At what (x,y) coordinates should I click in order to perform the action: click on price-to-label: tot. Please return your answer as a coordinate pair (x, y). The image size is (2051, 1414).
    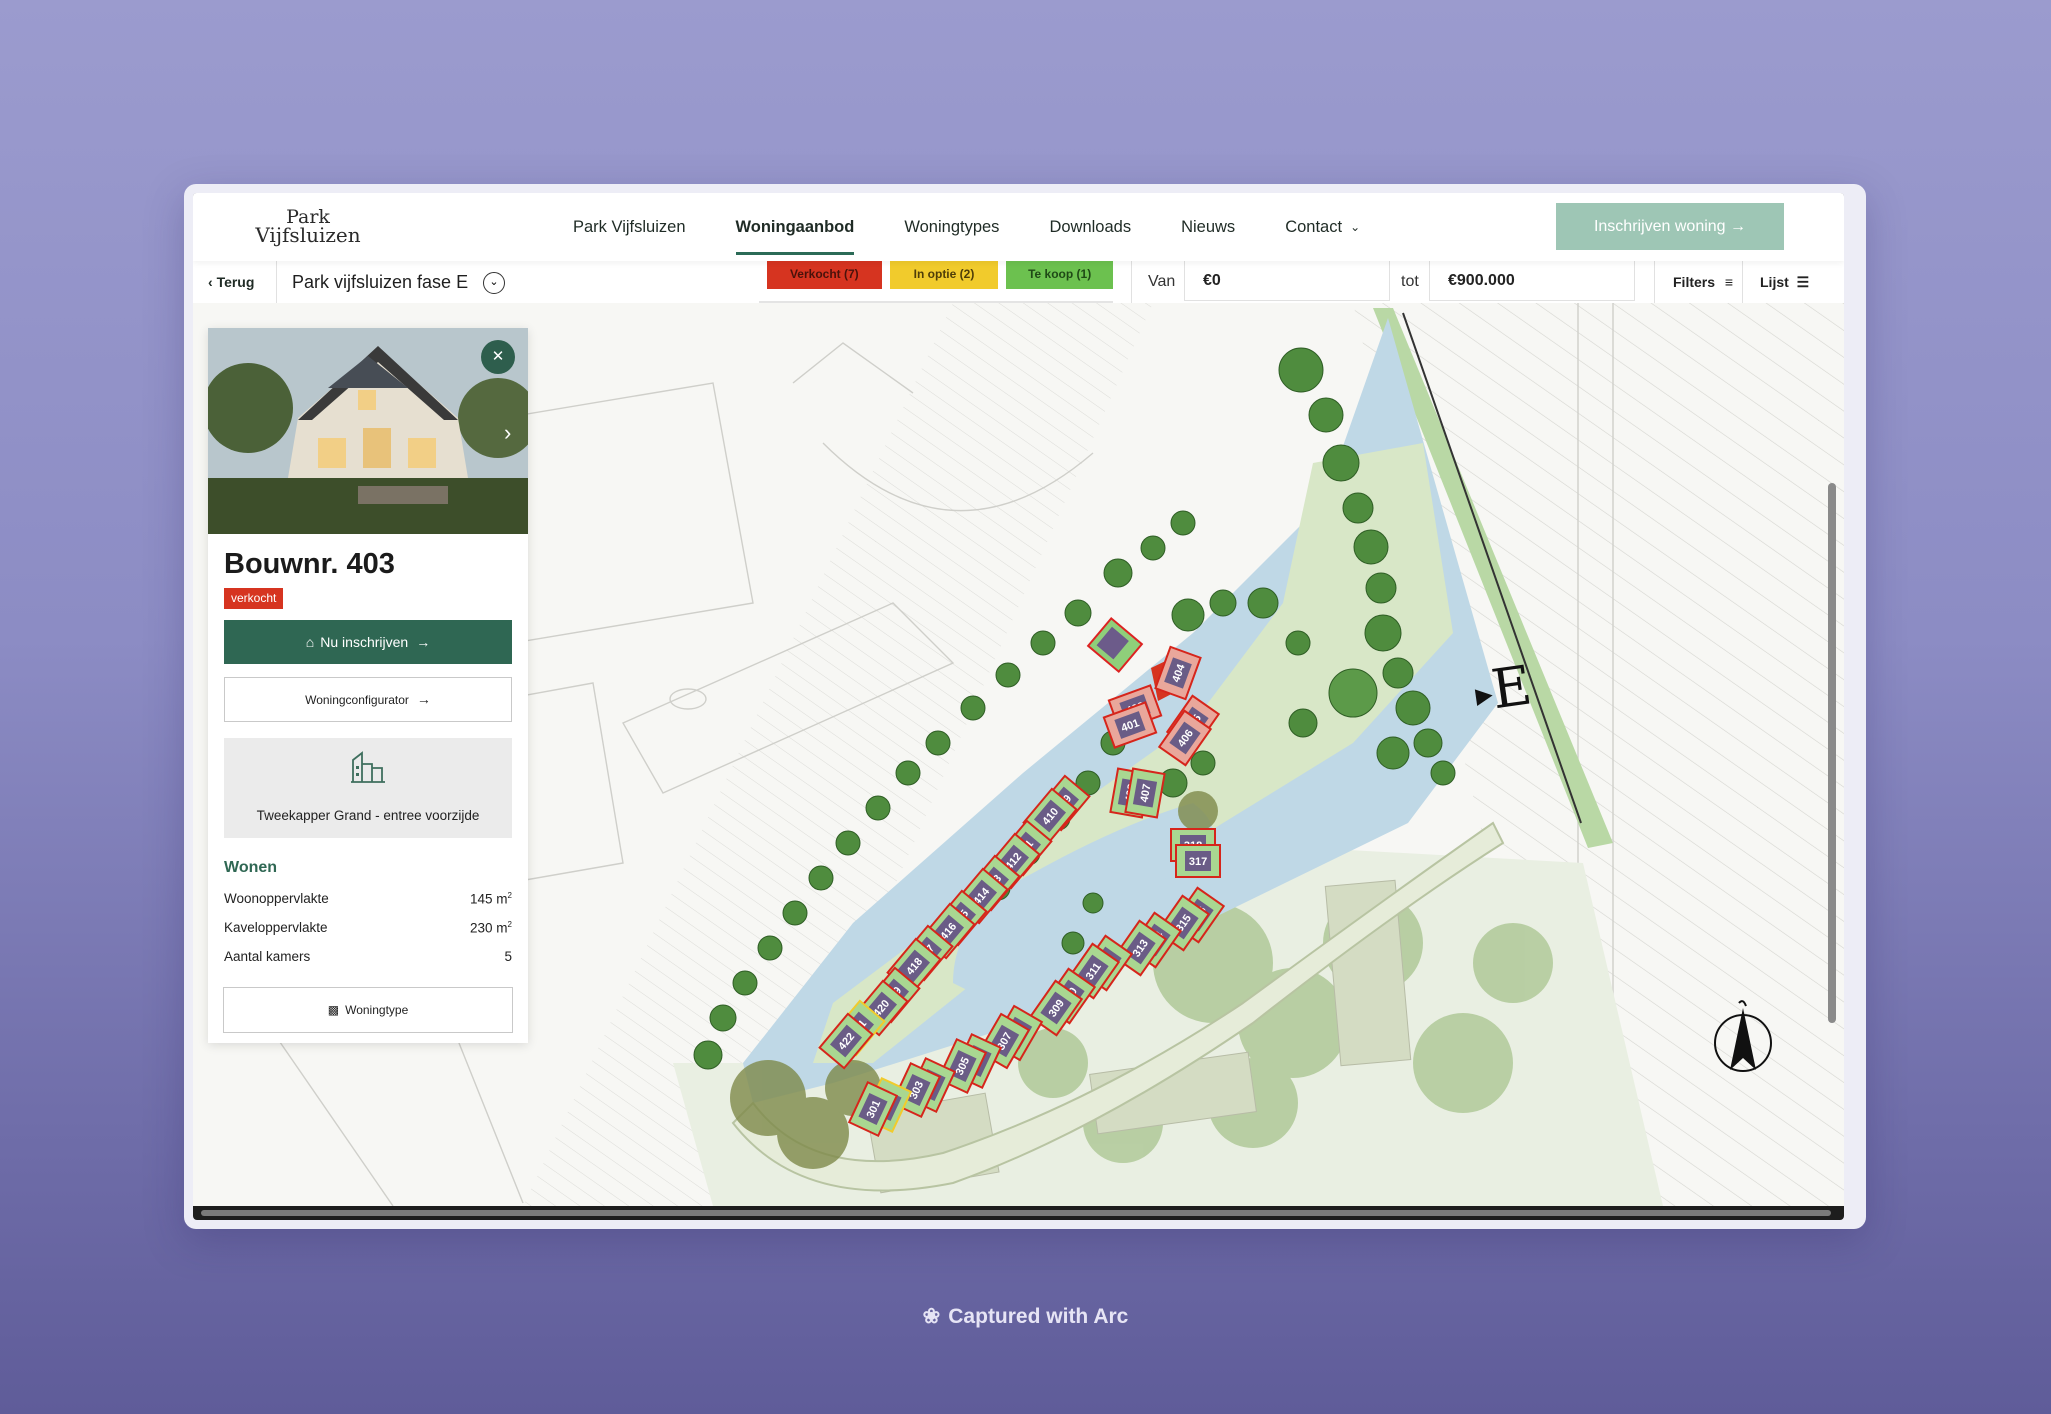
    Looking at the image, I should click on (1410, 281).